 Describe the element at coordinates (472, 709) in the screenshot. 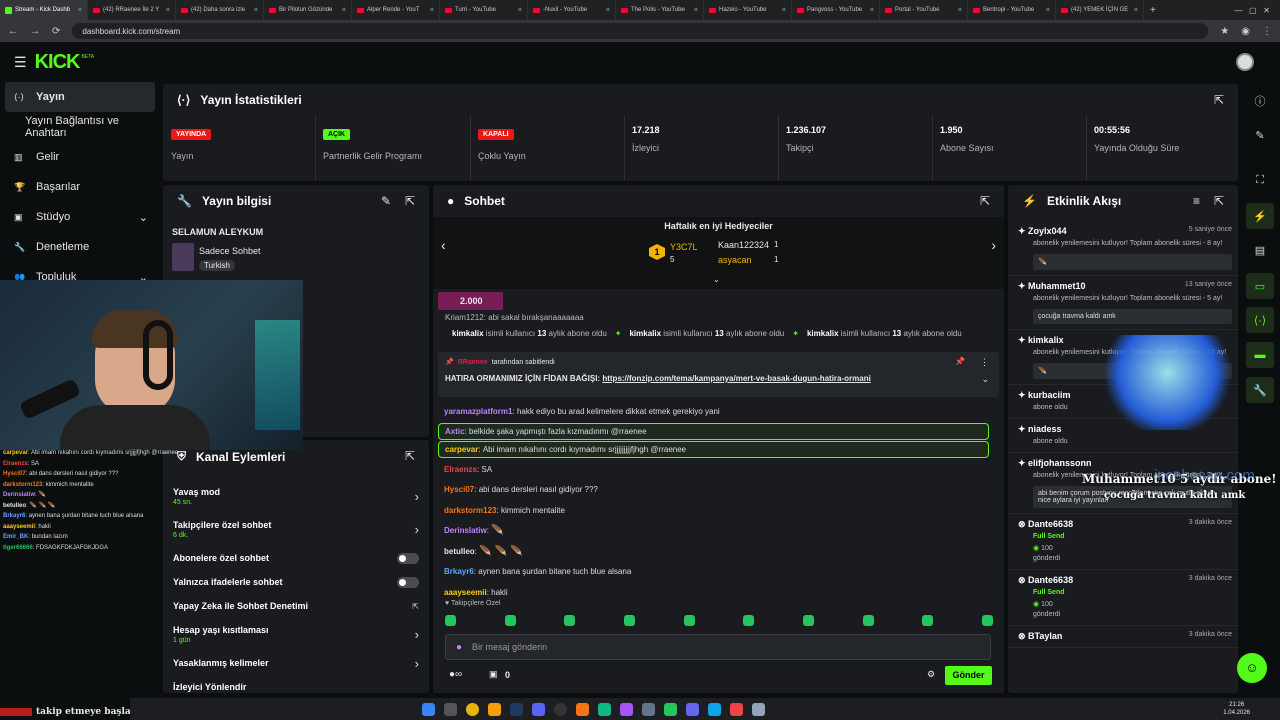

I see `chrome-icon` at that location.